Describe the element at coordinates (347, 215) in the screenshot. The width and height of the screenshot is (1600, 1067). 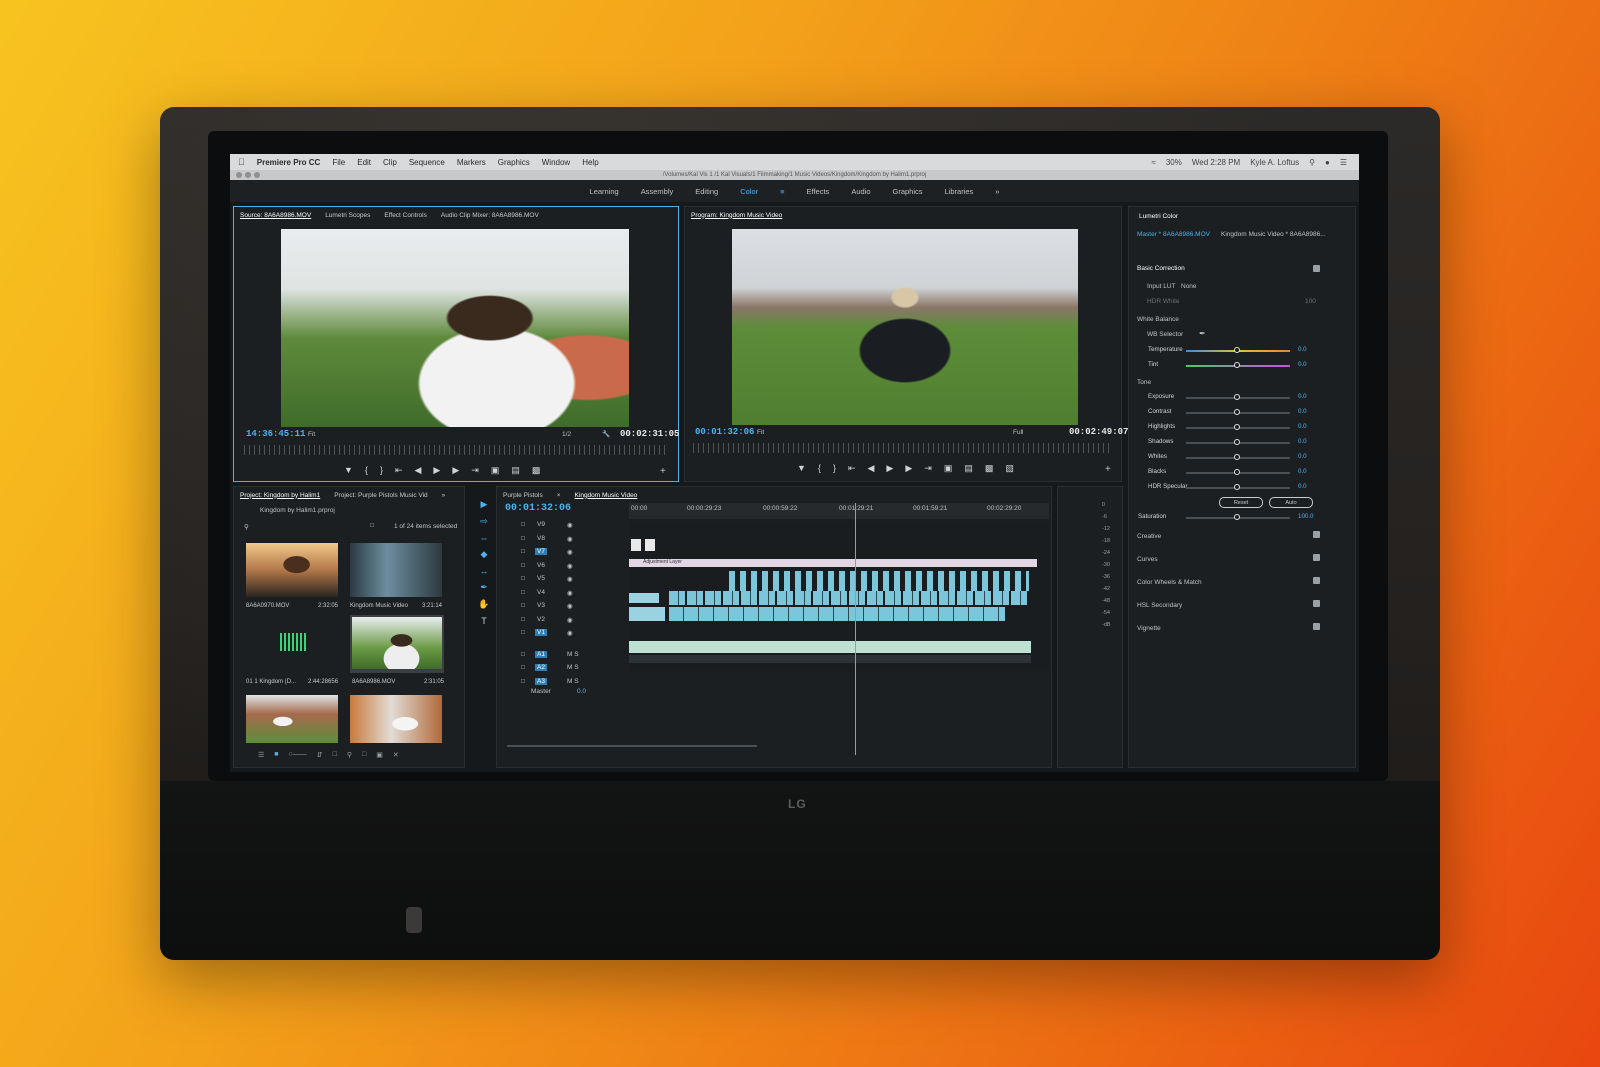
I see `tab-lumetri-scopes: Lumetri Scopes` at that location.